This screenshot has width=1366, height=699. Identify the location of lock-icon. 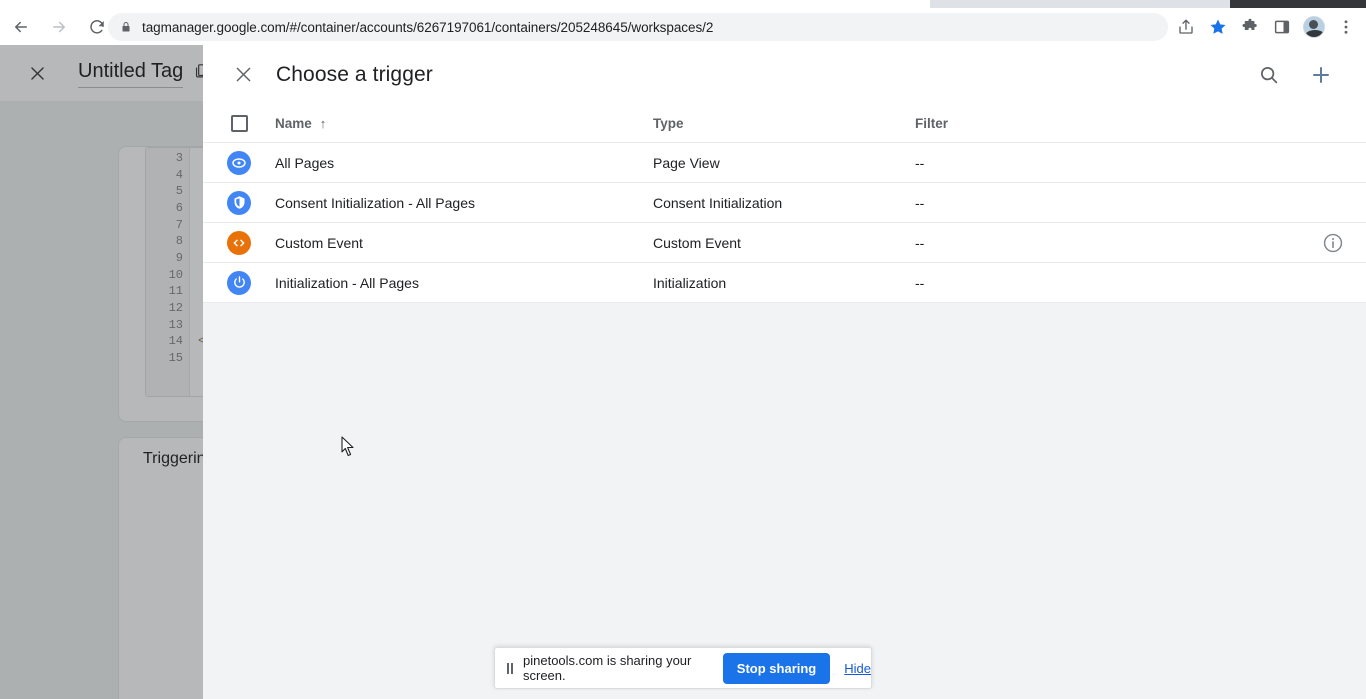
(126, 27).